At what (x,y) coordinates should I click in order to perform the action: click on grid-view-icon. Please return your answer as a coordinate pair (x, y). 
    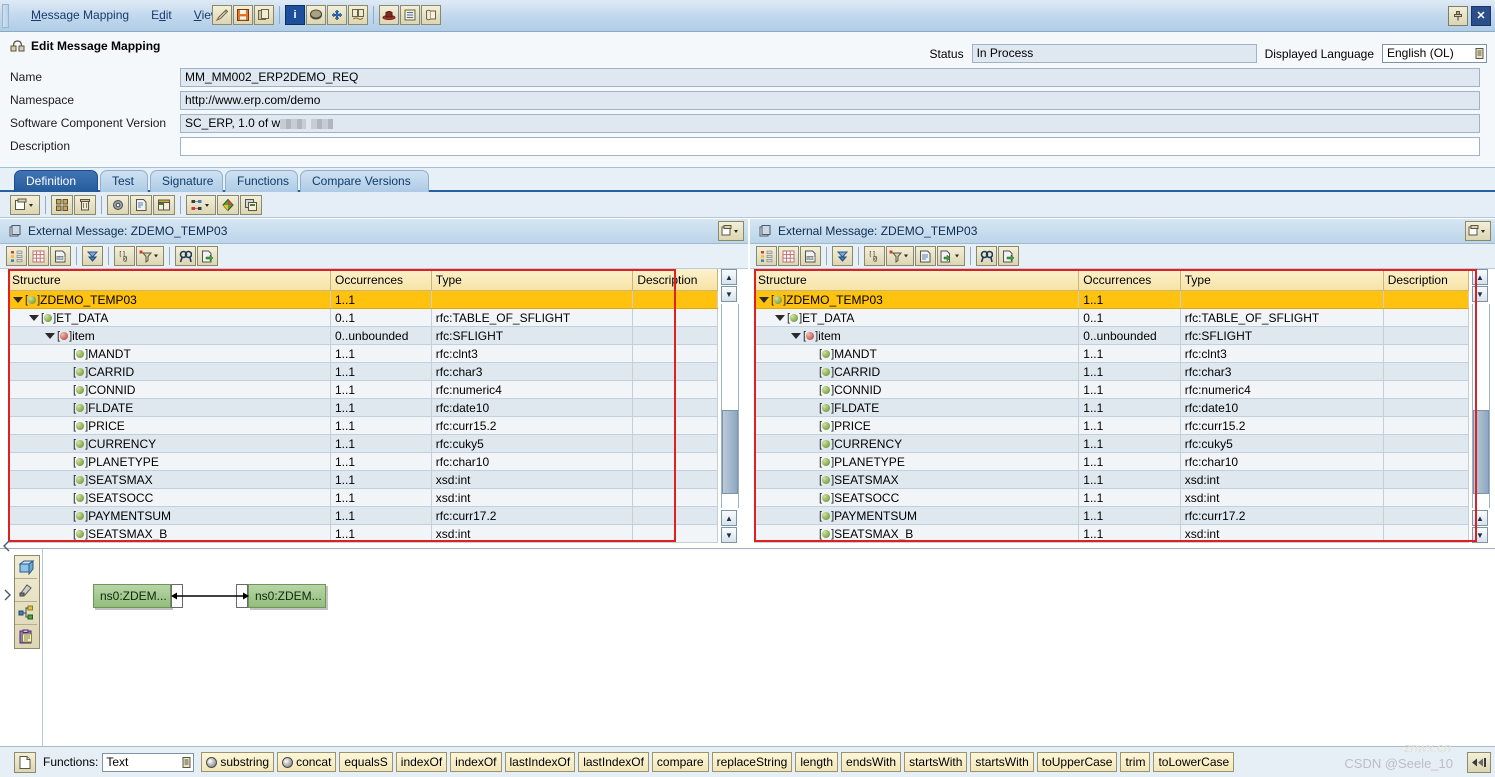
    Looking at the image, I should click on (38, 256).